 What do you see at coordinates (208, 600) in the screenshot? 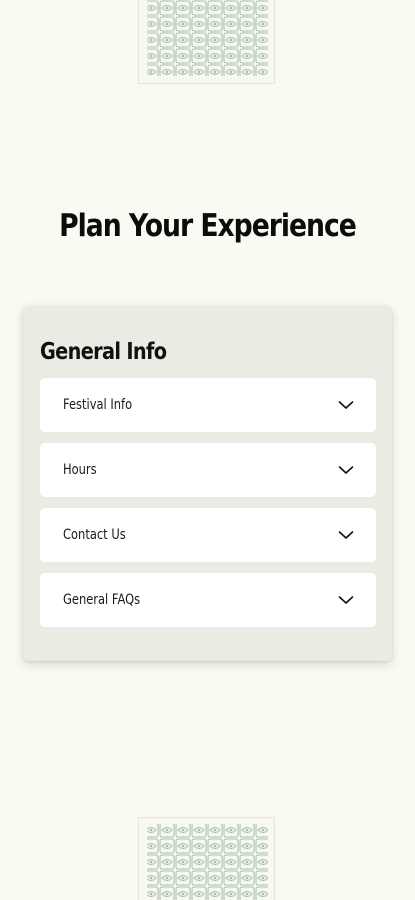
I see `accordion-item-general-faqs: General FAQs` at bounding box center [208, 600].